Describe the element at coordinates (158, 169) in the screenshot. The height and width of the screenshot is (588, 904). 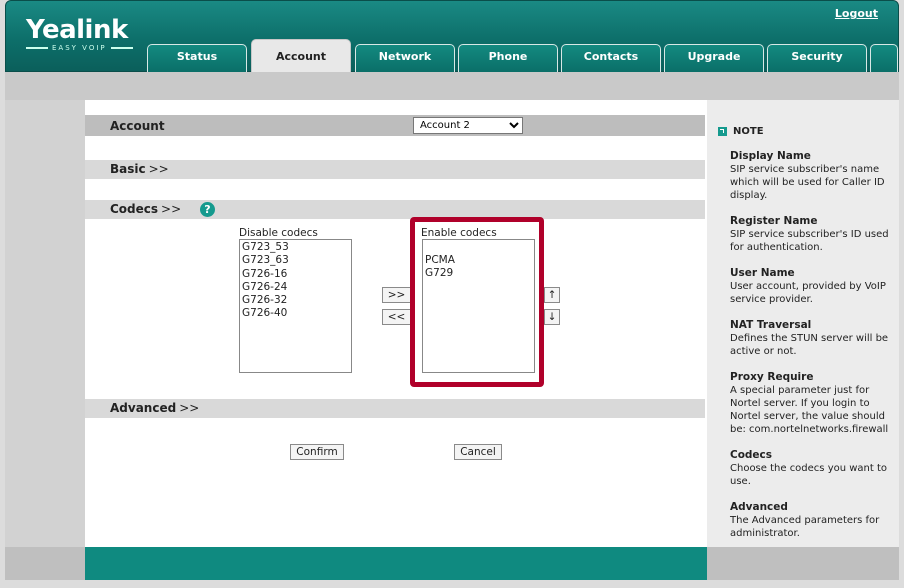
I see `basic-expand-arrow: >>` at that location.